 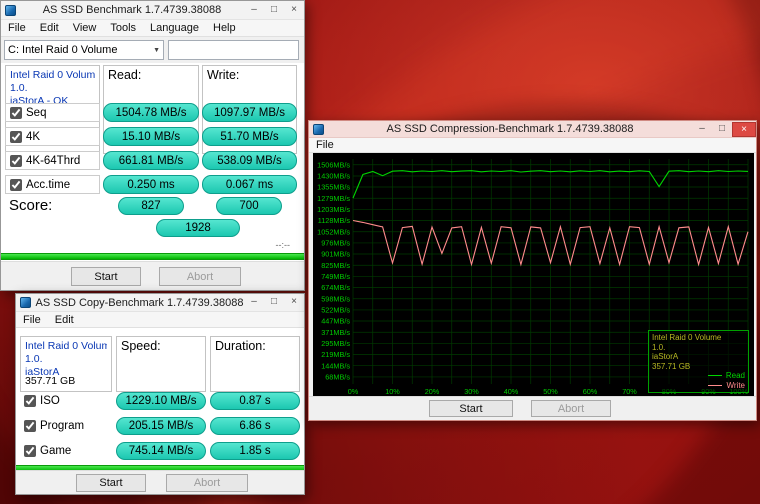 I want to click on program-label: Program, so click(x=62, y=426).